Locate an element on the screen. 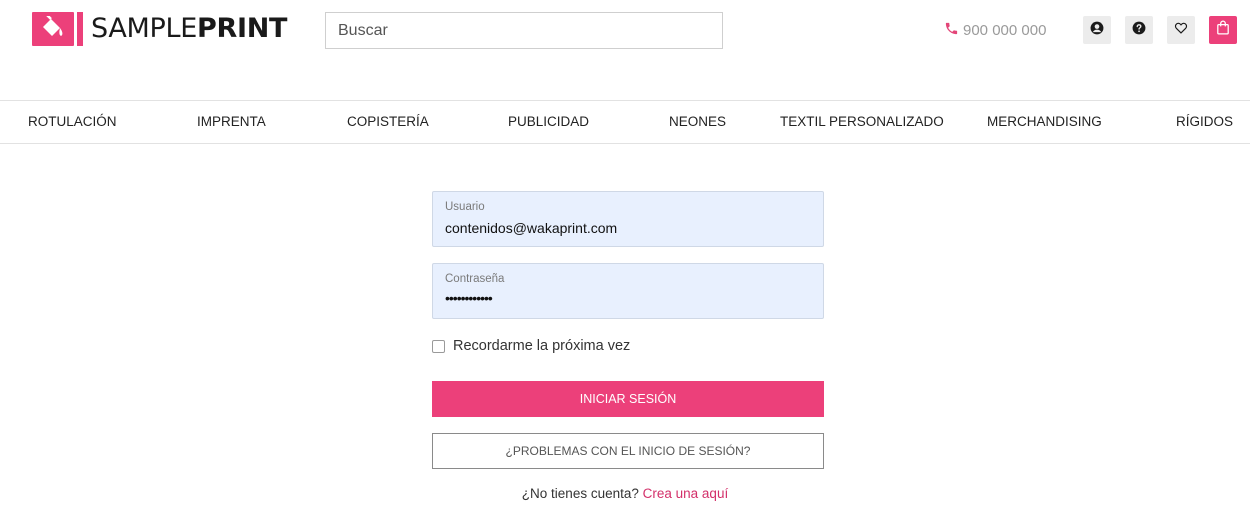 Image resolution: width=1250 pixels, height=507 pixels. password-field: Contraseña •••••••••••• is located at coordinates (628, 291).